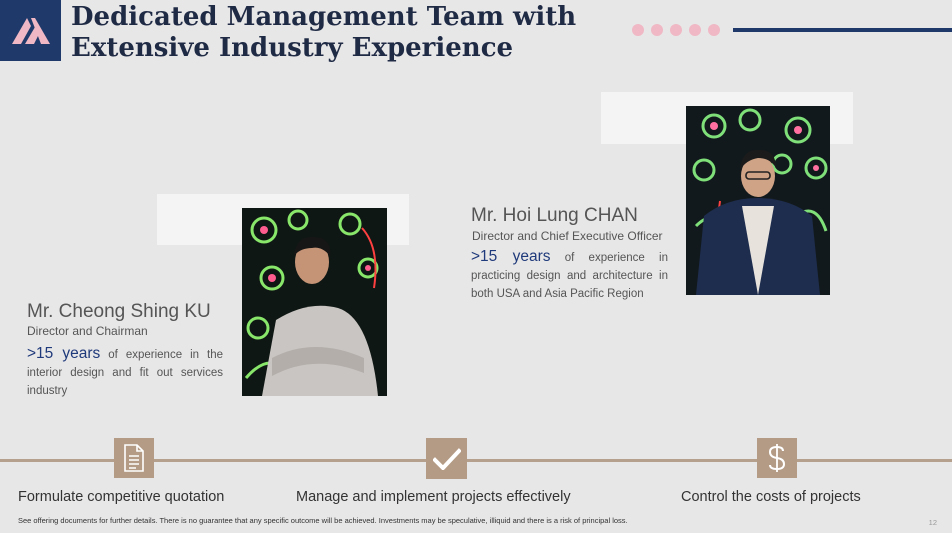 The width and height of the screenshot is (952, 533). I want to click on logo-mark-icon, so click(30, 30).